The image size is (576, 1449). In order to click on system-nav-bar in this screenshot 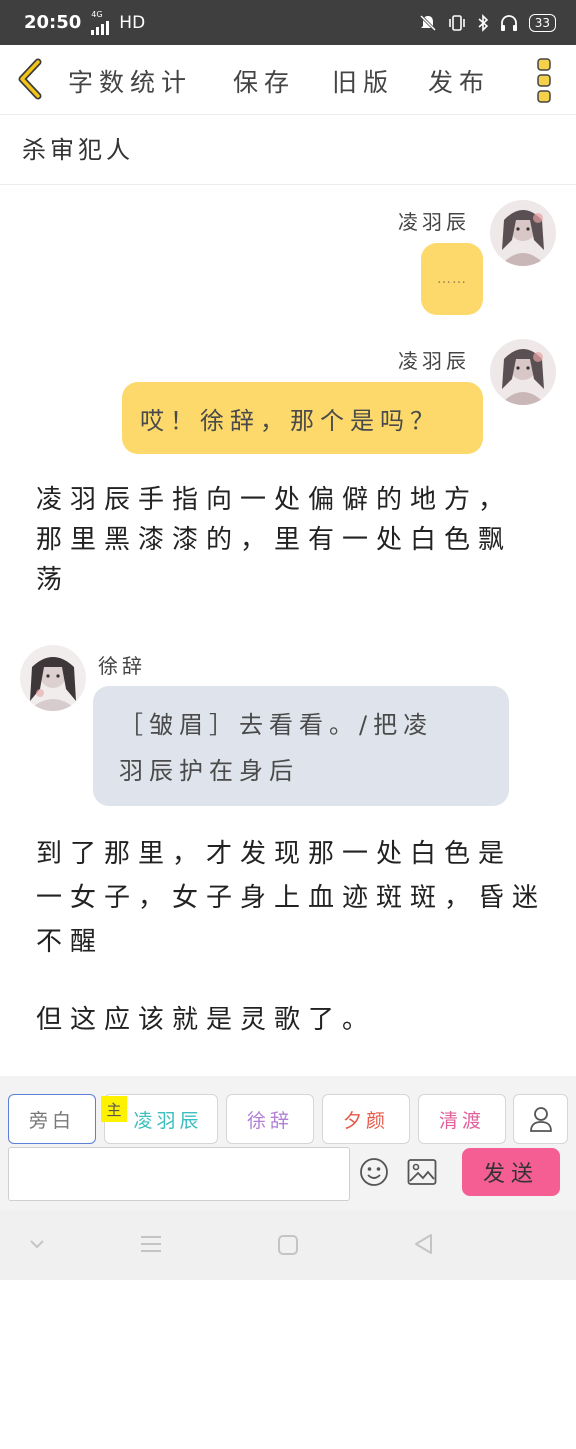, I will do `click(288, 1245)`.